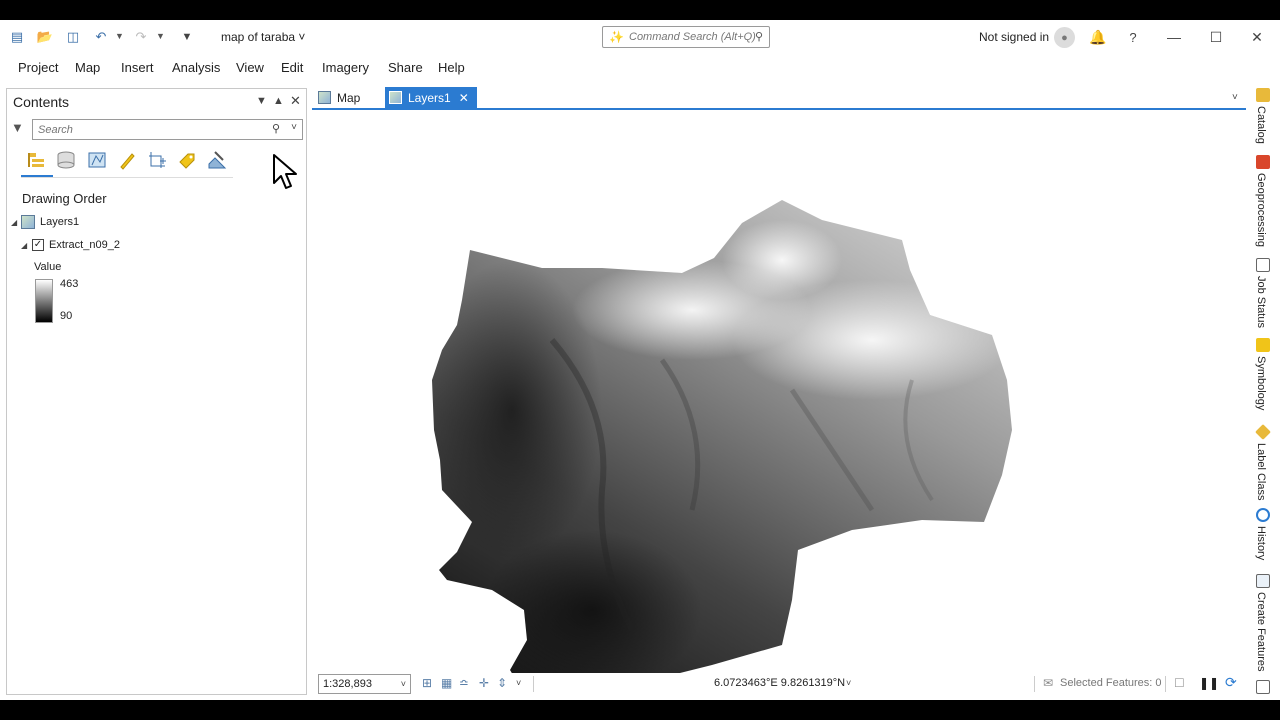 The image size is (1280, 720). I want to click on dock-history: History, so click(1263, 534).